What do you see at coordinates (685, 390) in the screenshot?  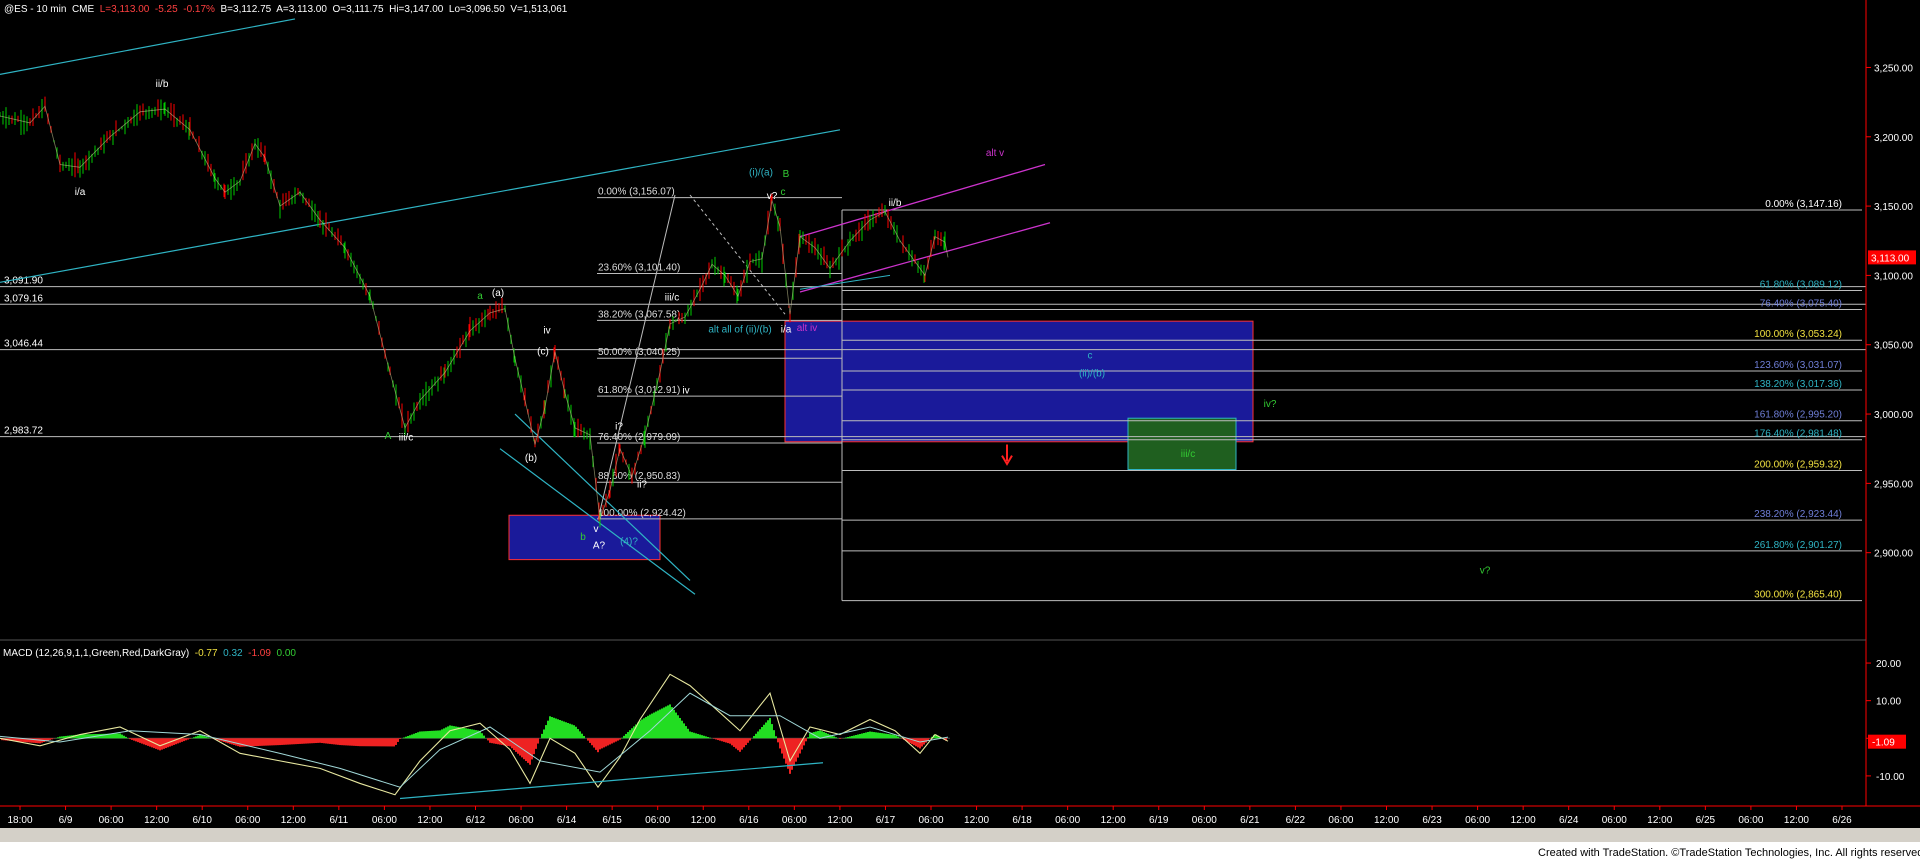 I see `wave-label: iv` at bounding box center [685, 390].